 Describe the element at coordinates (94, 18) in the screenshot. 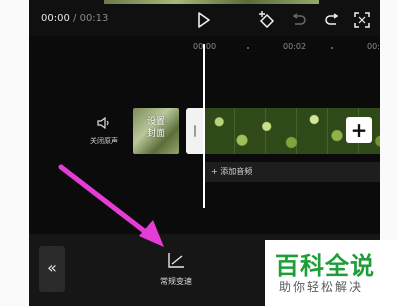

I see `total-time: 00:13` at that location.